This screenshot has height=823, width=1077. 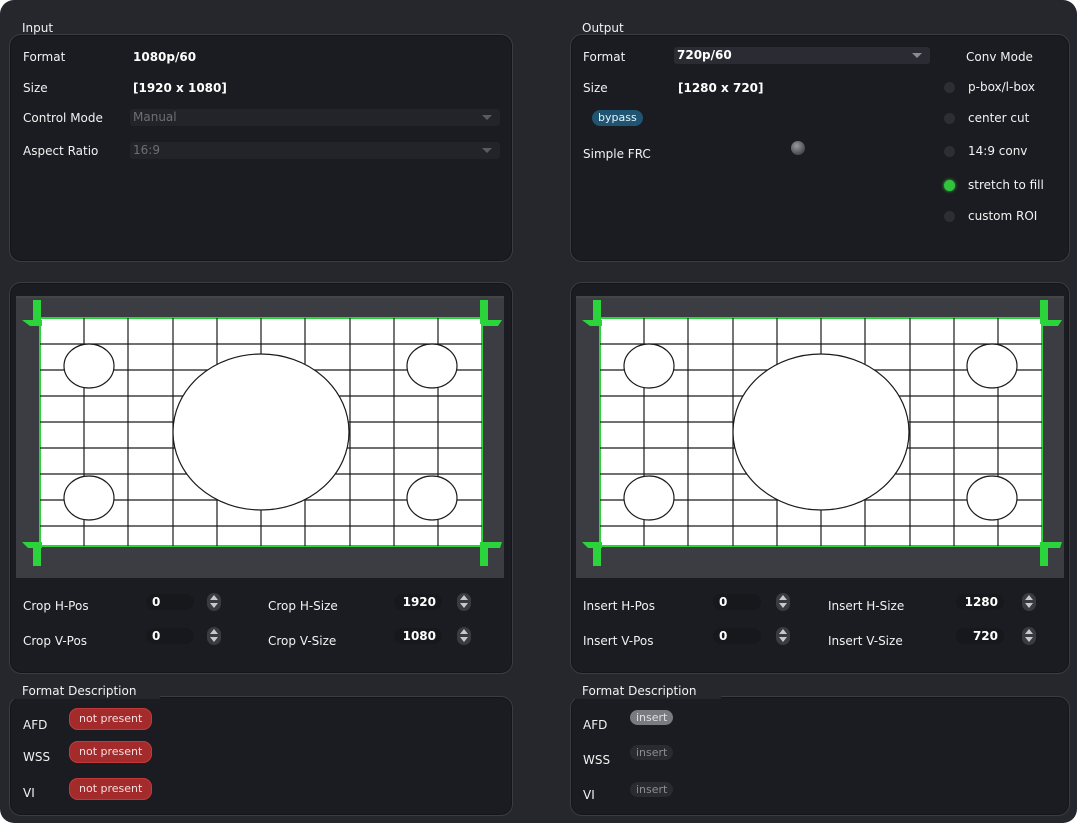 I want to click on radio-stretch-to-fill, so click(x=949, y=185).